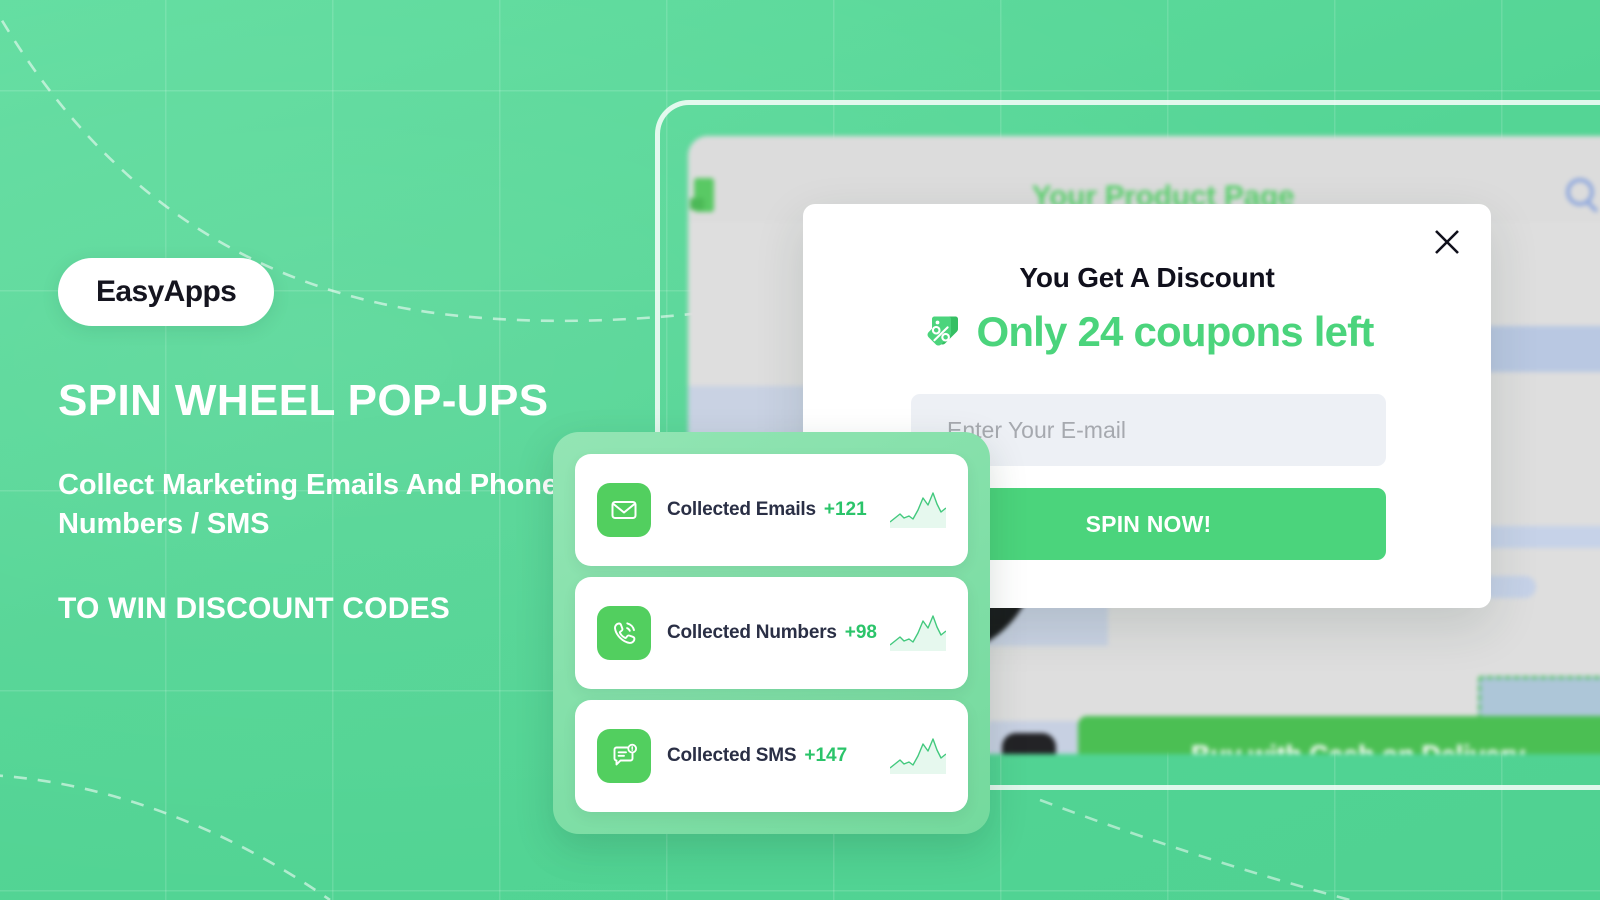 Image resolution: width=1600 pixels, height=900 pixels. I want to click on stat-card-numbers: Collected Numbers +98, so click(771, 633).